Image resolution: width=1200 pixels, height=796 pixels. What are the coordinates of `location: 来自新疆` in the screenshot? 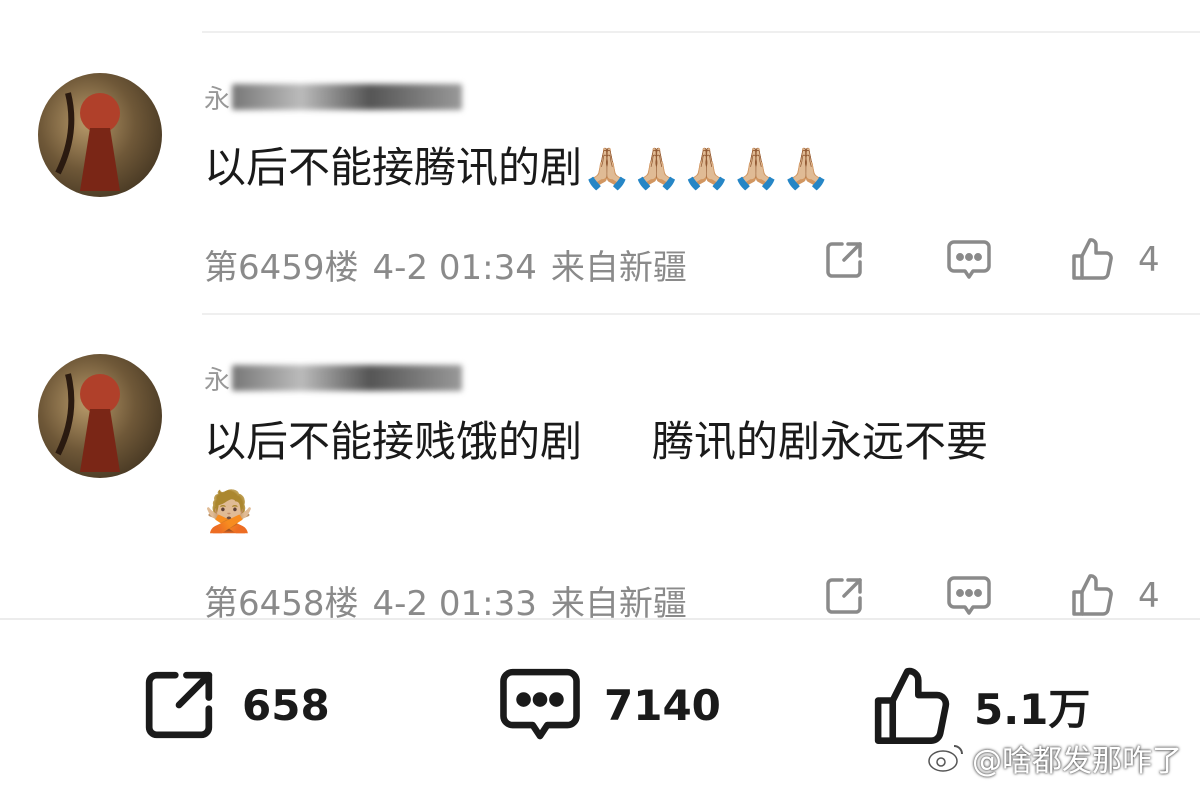 It's located at (618, 268).